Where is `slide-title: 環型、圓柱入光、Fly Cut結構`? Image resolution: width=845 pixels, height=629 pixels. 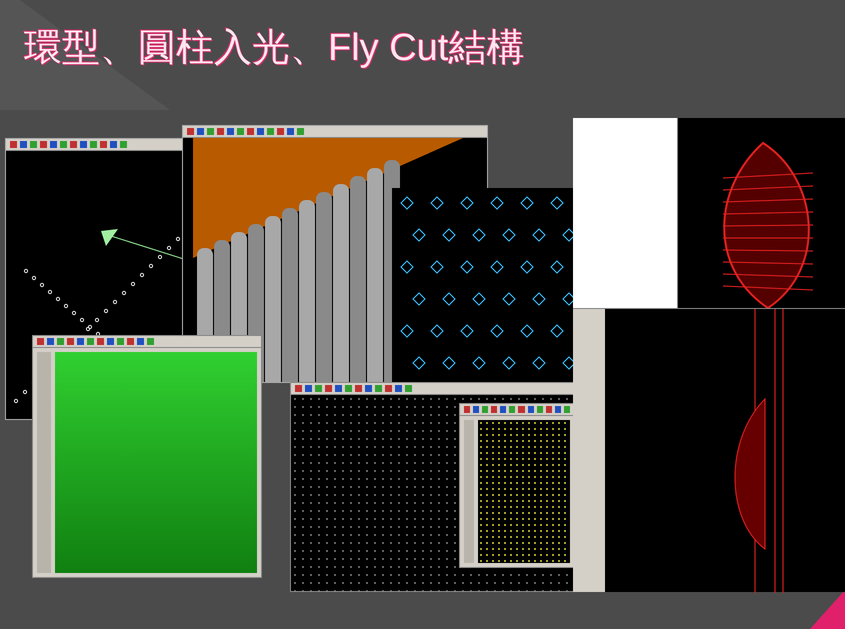
slide-title: 環型、圓柱入光、Fly Cut結構 is located at coordinates (274, 48).